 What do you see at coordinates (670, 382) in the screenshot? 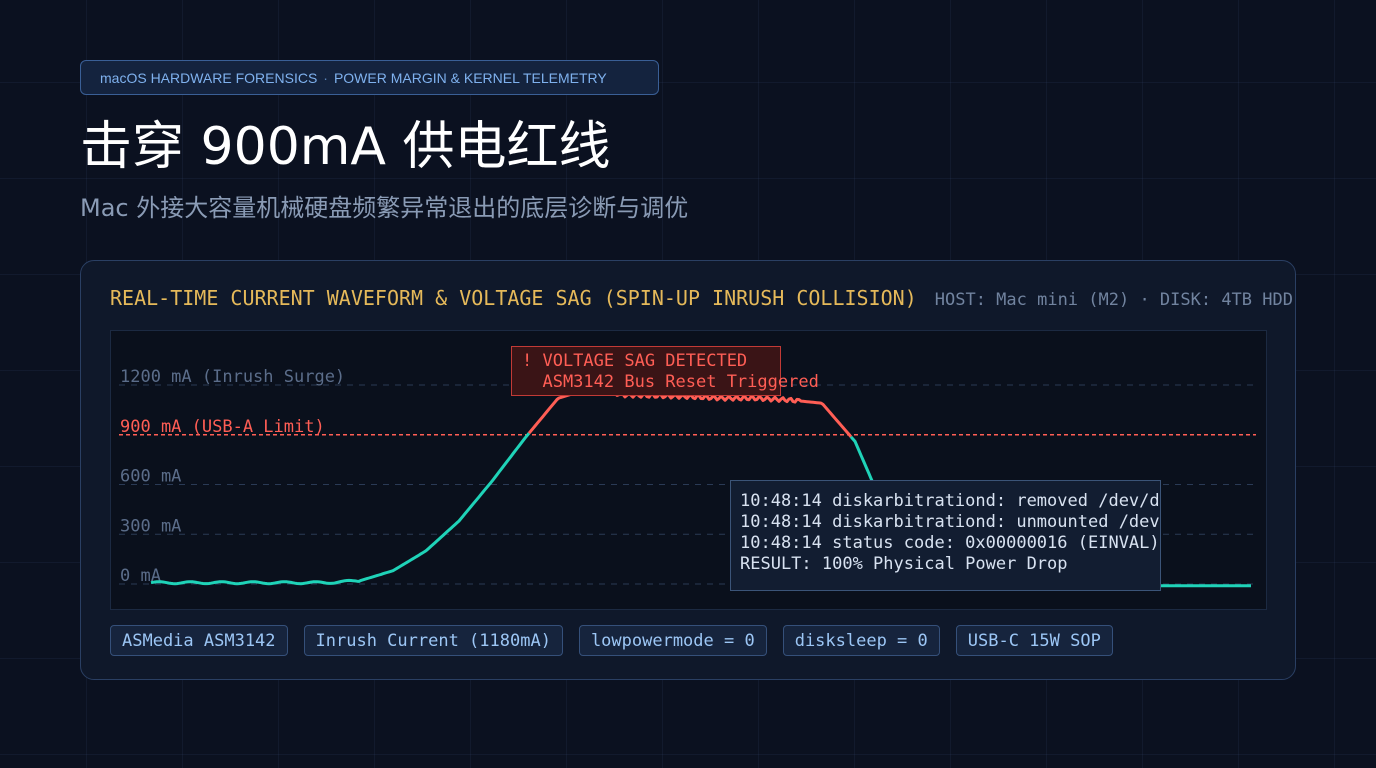
I see `alert-line-2: ASM3142 Bus Reset Triggered` at bounding box center [670, 382].